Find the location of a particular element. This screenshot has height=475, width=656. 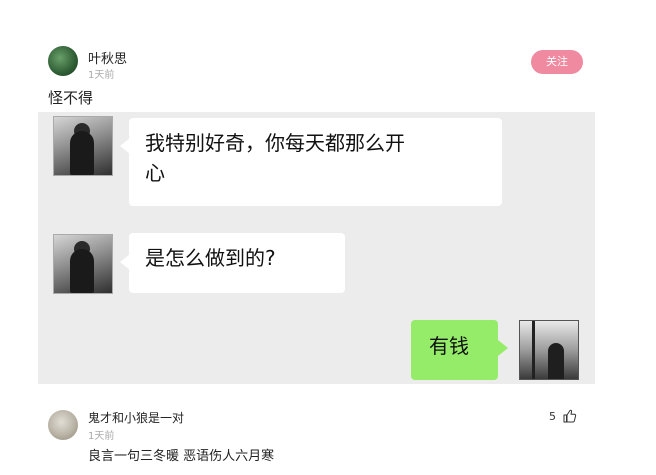

commenter-username: 鬼才和小狼是一对 is located at coordinates (136, 417).